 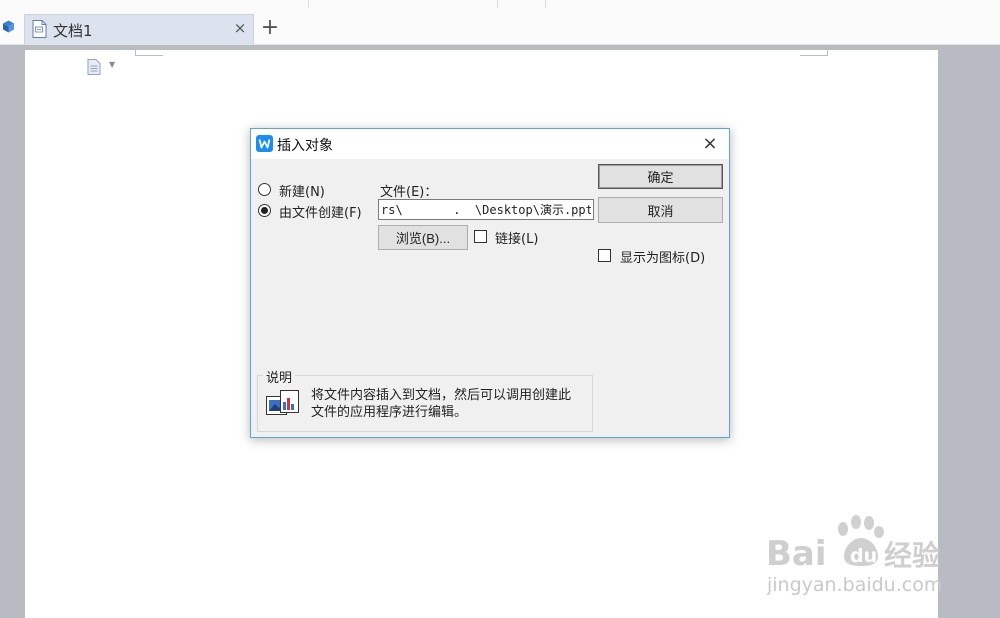 I want to click on radio-new, so click(x=264, y=189).